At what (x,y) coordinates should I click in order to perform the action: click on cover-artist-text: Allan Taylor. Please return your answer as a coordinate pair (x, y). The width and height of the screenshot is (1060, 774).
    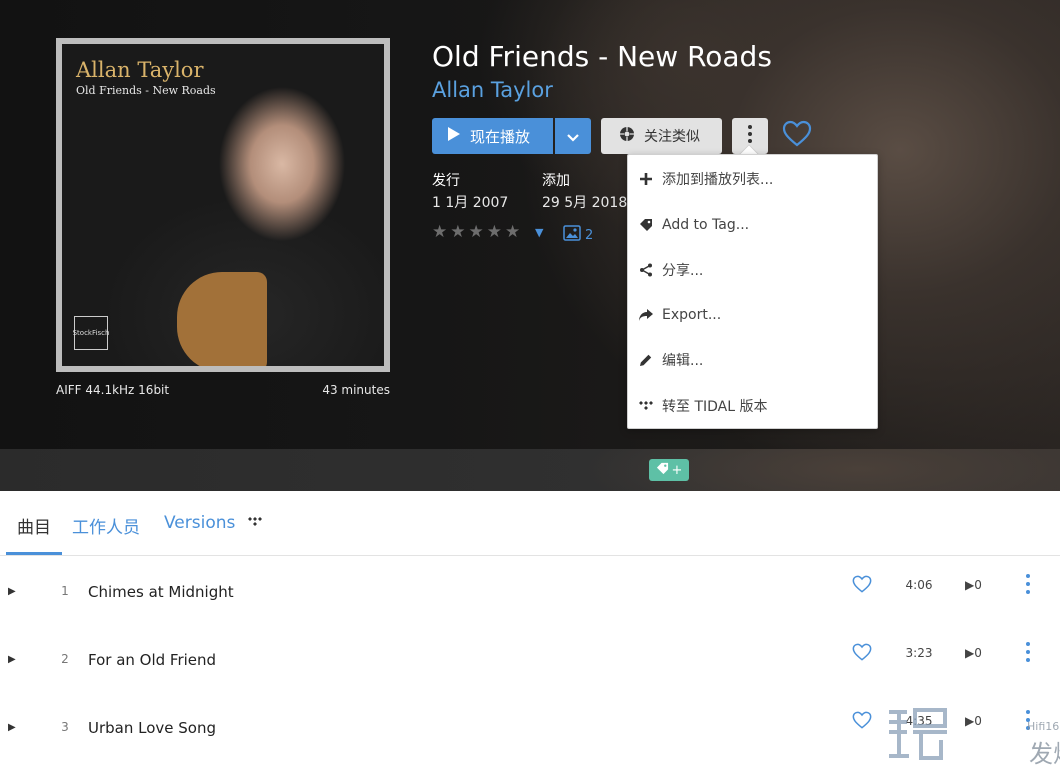
    Looking at the image, I should click on (140, 70).